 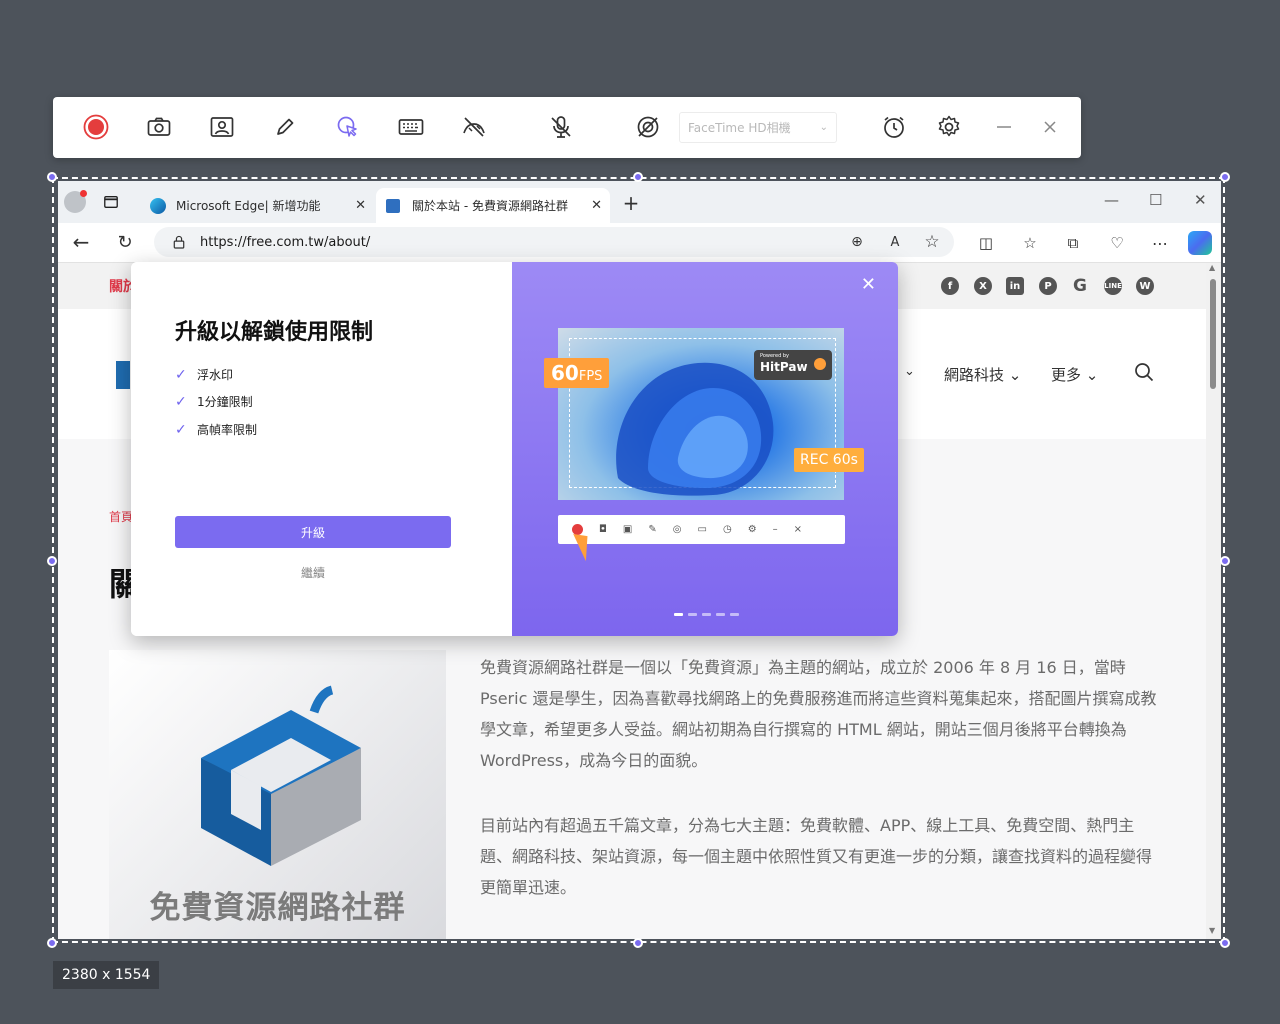 I want to click on hide-cursor-button, so click(x=474, y=127).